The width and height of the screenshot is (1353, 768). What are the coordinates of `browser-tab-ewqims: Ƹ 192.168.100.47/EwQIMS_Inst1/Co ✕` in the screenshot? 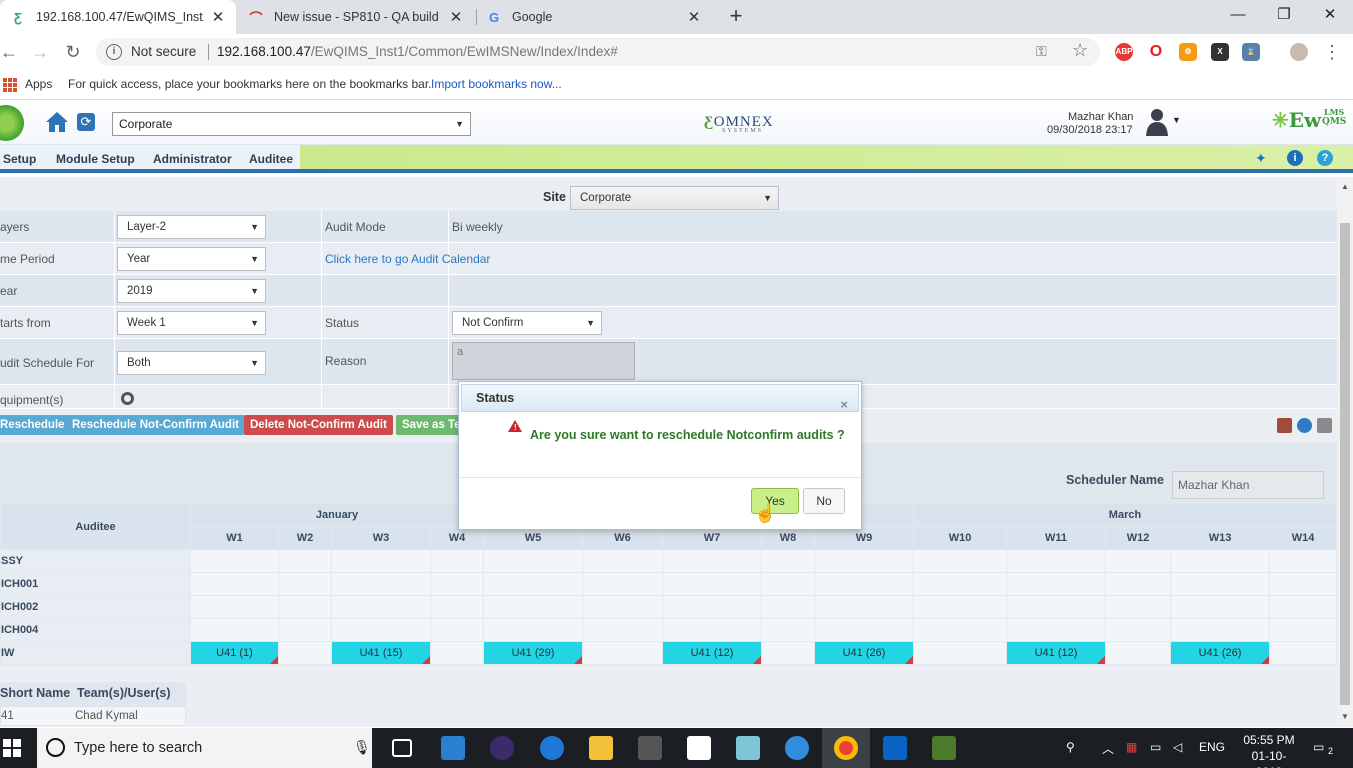 It's located at (118, 17).